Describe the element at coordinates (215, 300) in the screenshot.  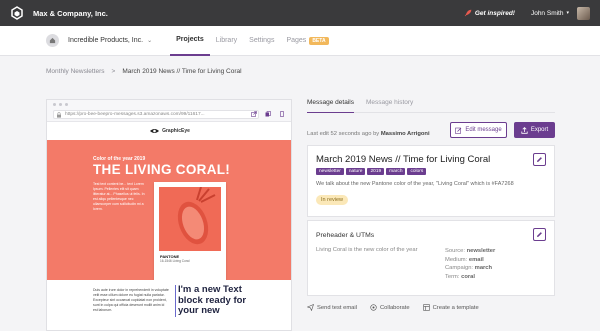
I see `new-text-block: I'm a new Text block ready for your new` at that location.